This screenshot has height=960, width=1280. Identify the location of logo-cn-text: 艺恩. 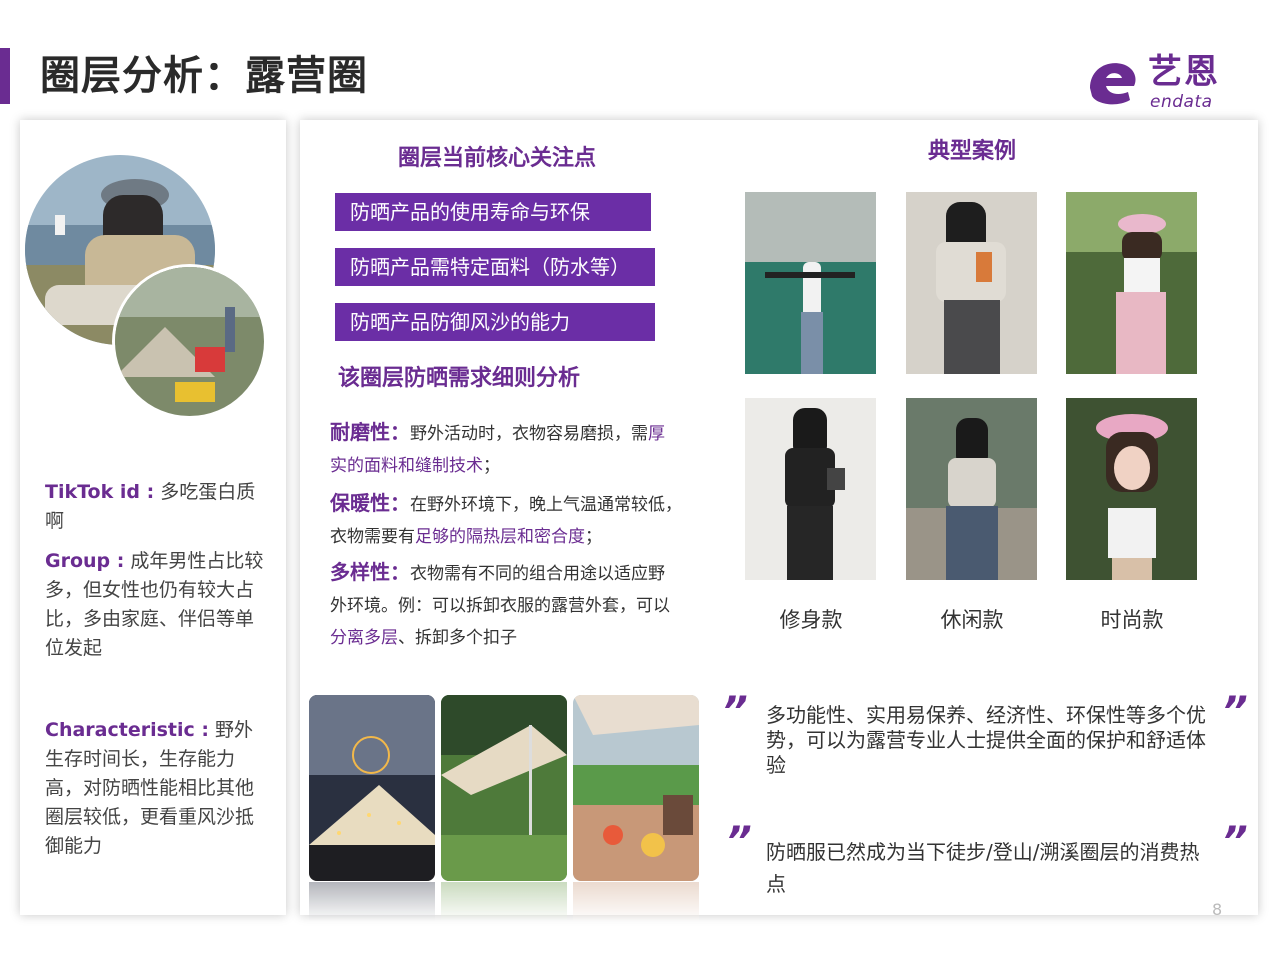
(1184, 72).